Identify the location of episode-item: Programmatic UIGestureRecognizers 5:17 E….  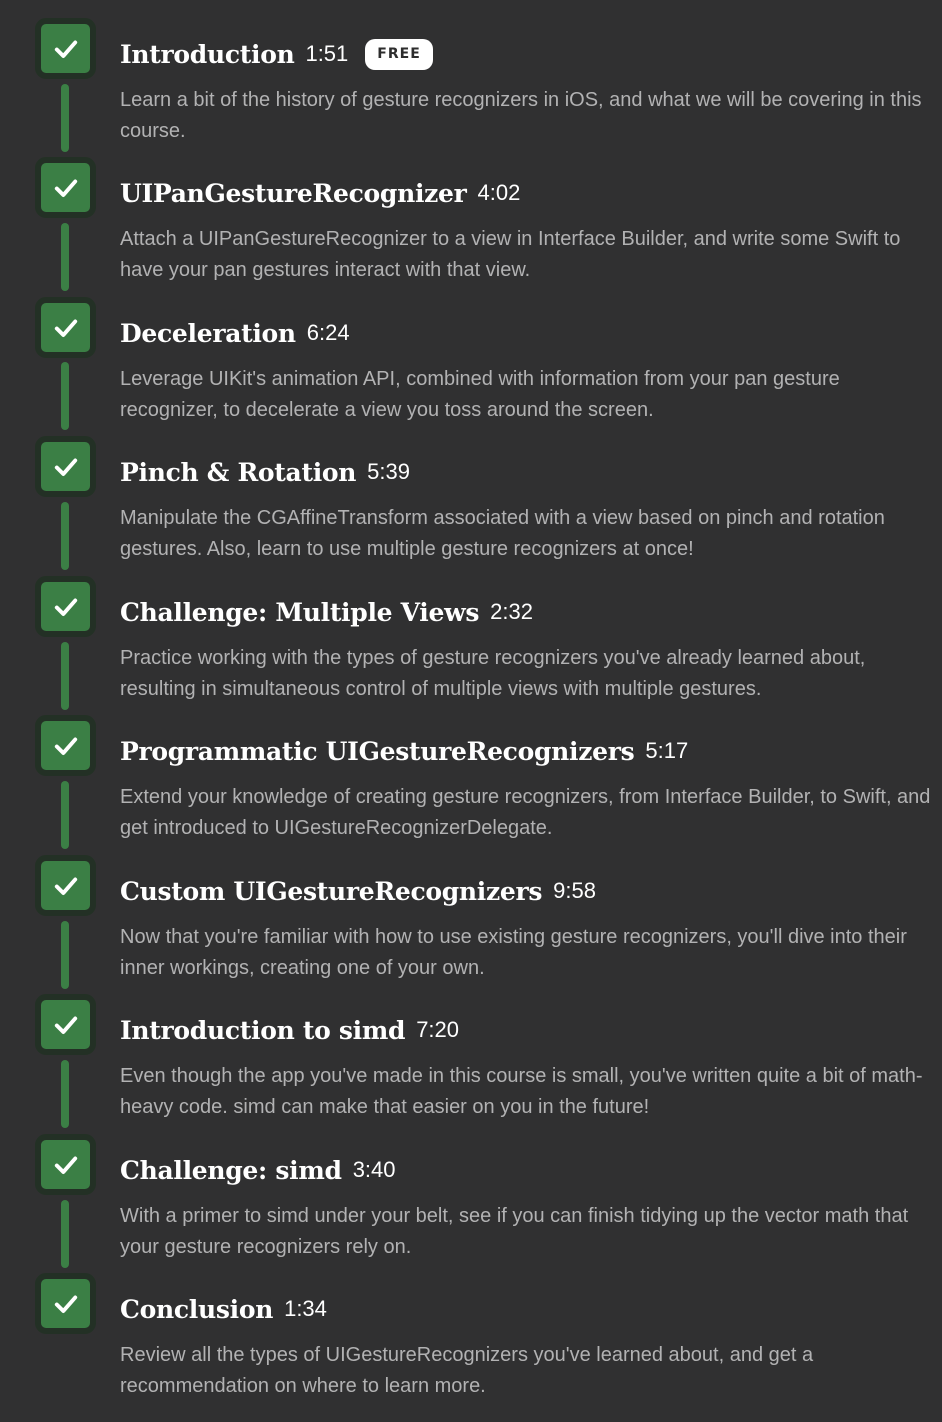
(471, 769).